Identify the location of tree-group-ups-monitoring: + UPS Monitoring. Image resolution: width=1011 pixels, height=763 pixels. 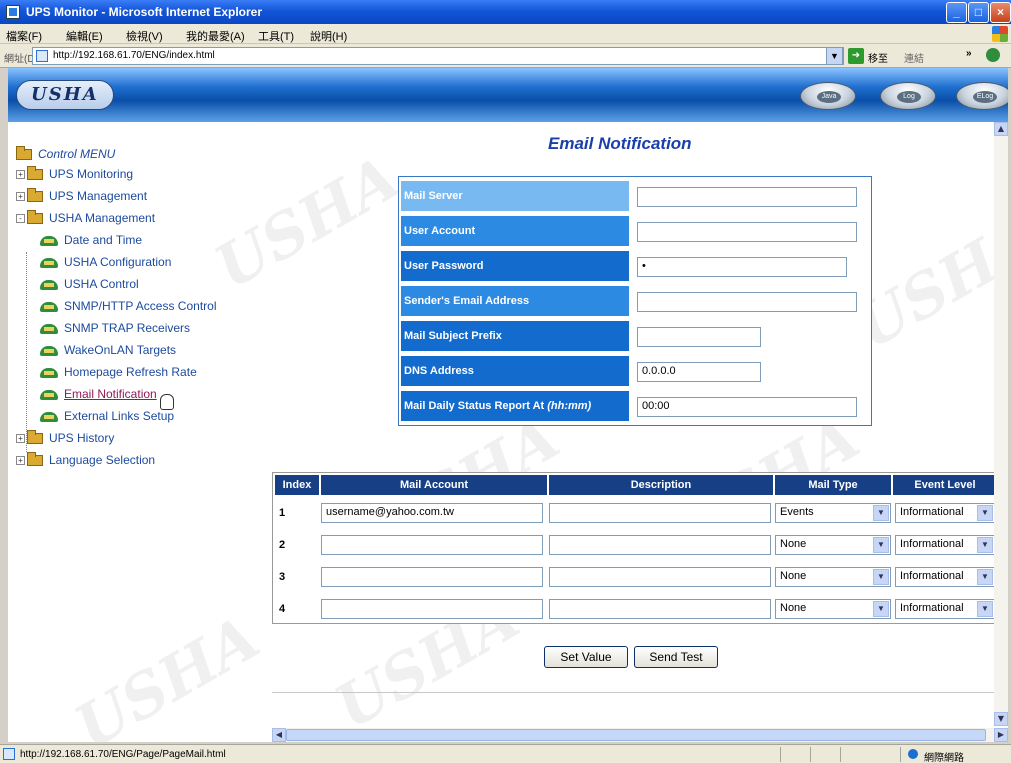
(74, 174).